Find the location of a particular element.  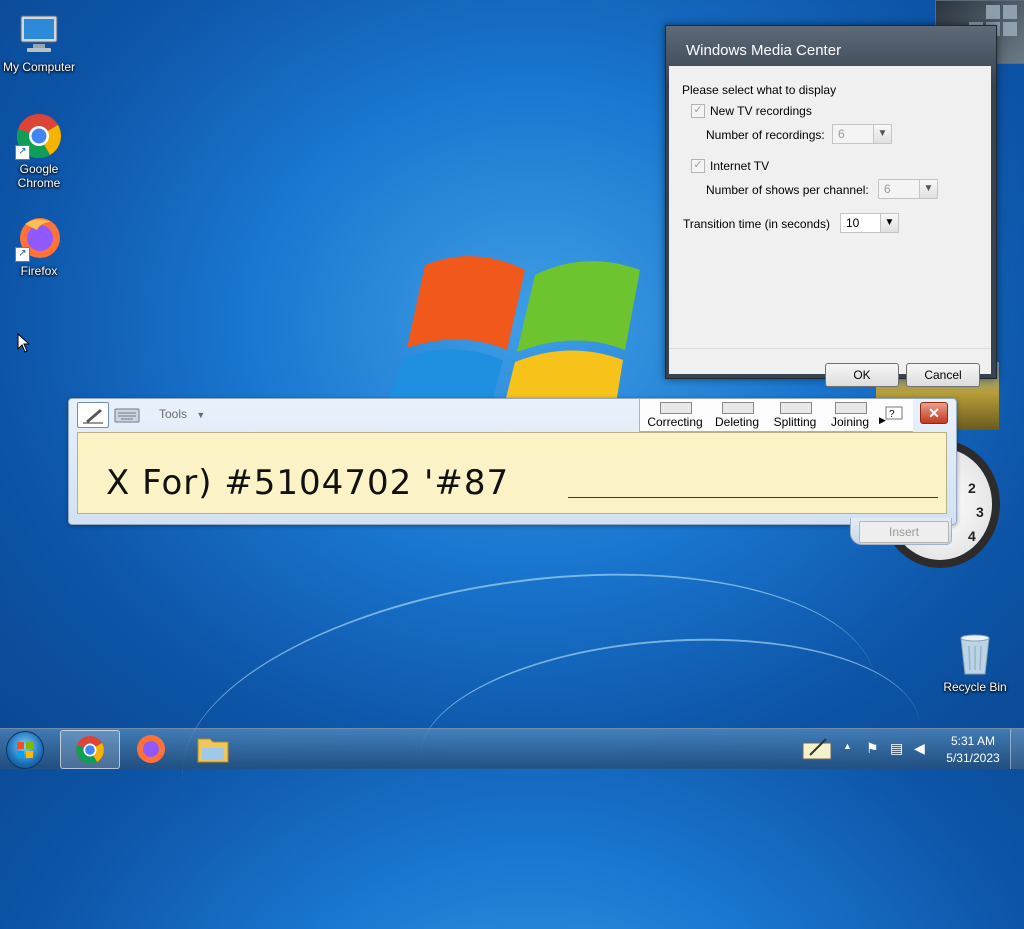

show-desktop-button is located at coordinates (1017, 749).